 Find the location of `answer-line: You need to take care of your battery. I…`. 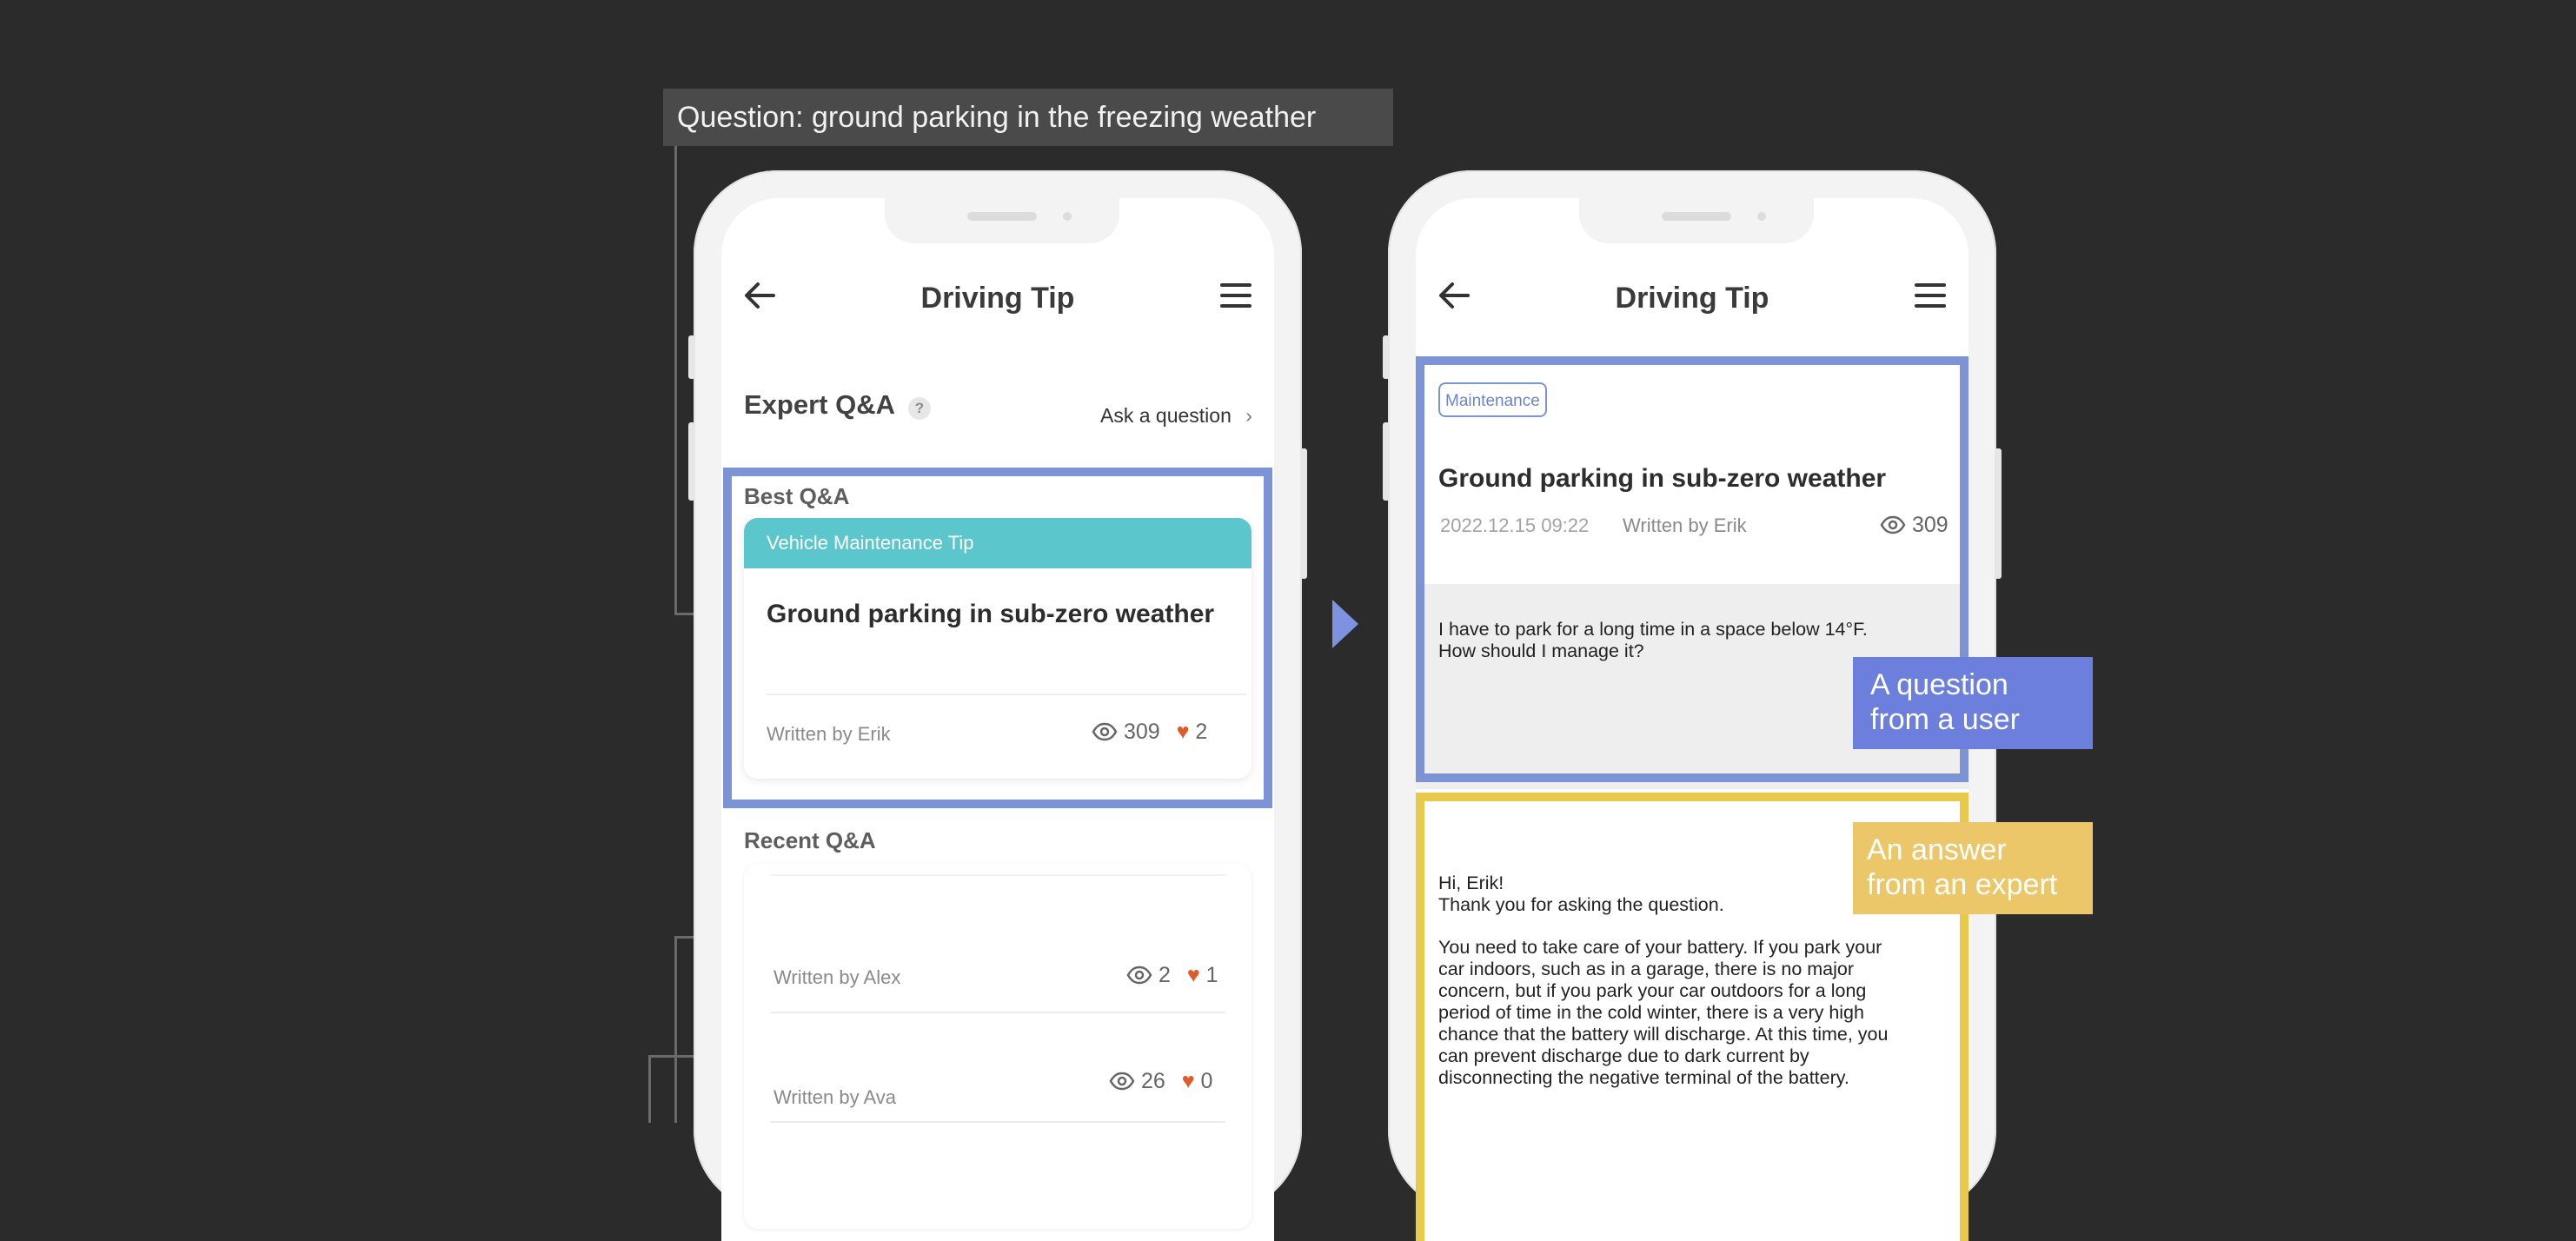

answer-line: You need to take care of your battery. I… is located at coordinates (1660, 947).